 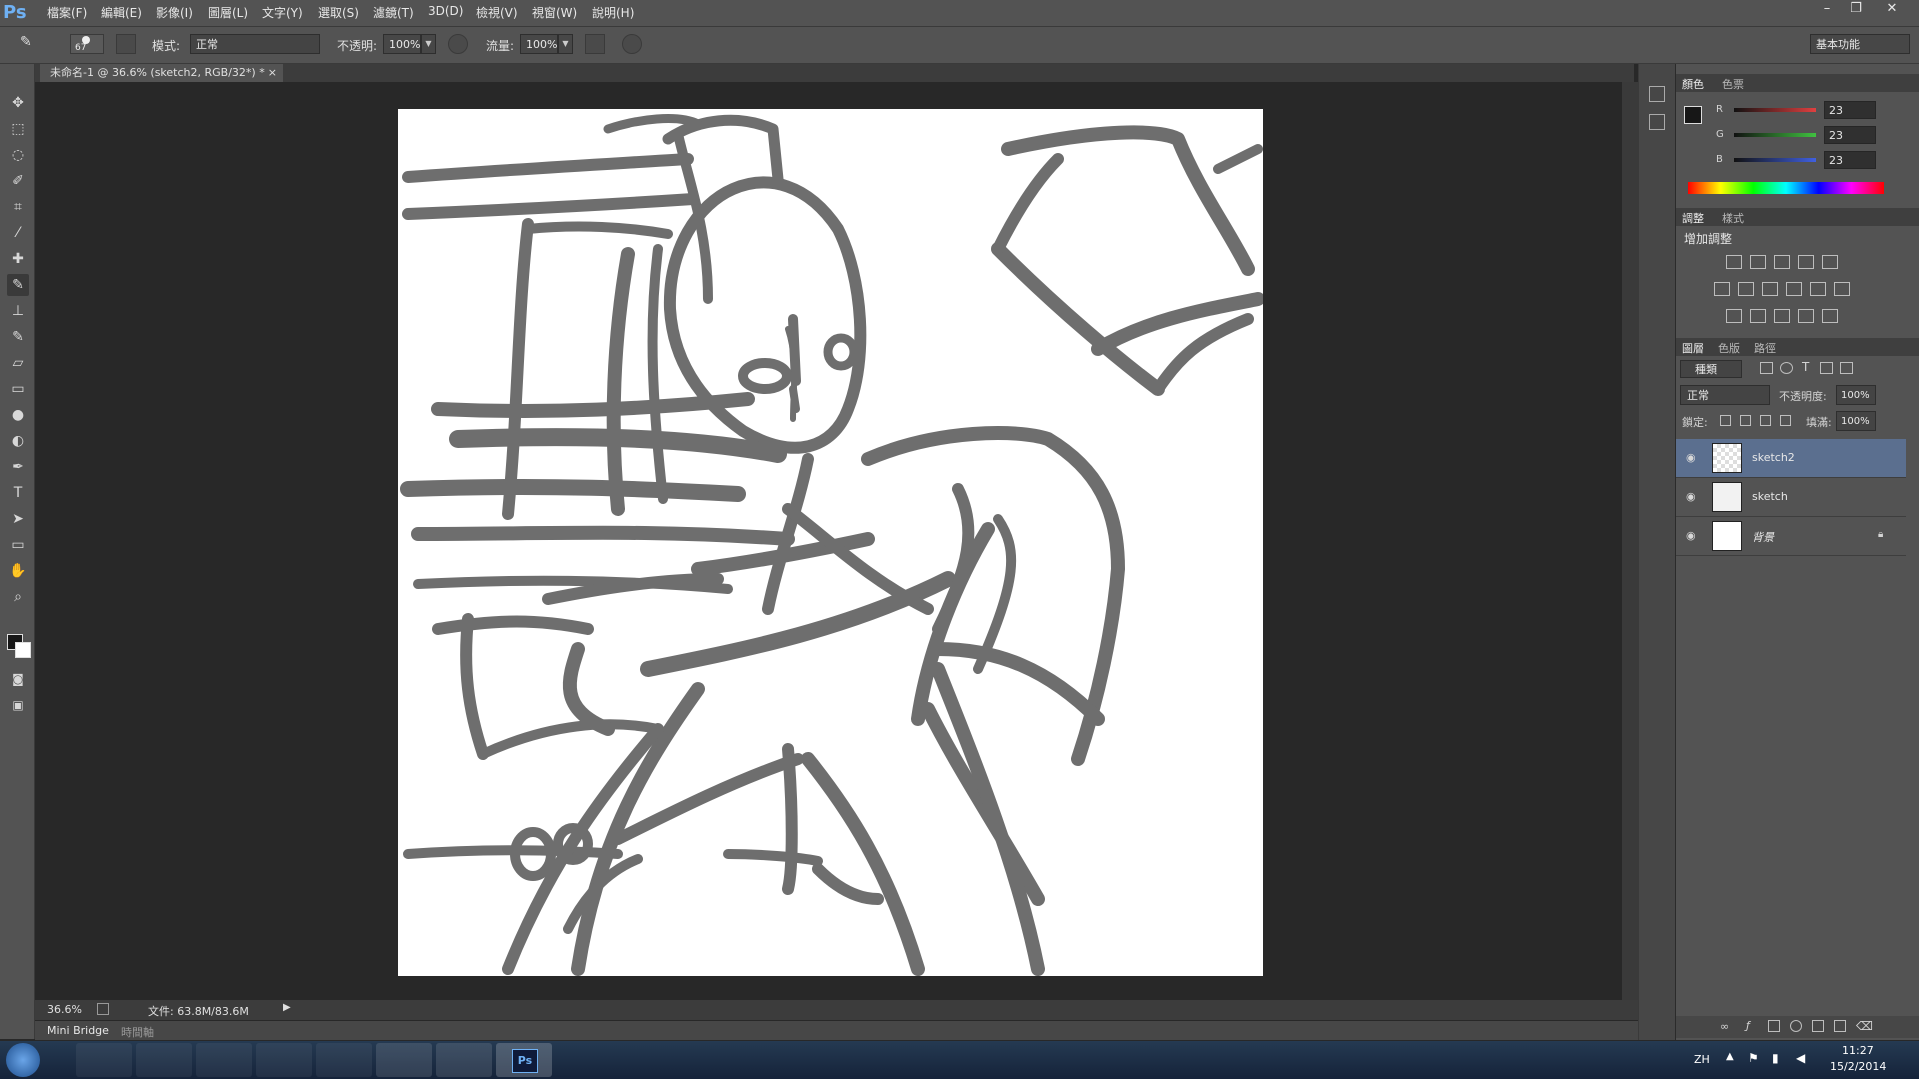 I want to click on app-taskbar-icon, so click(x=344, y=1060).